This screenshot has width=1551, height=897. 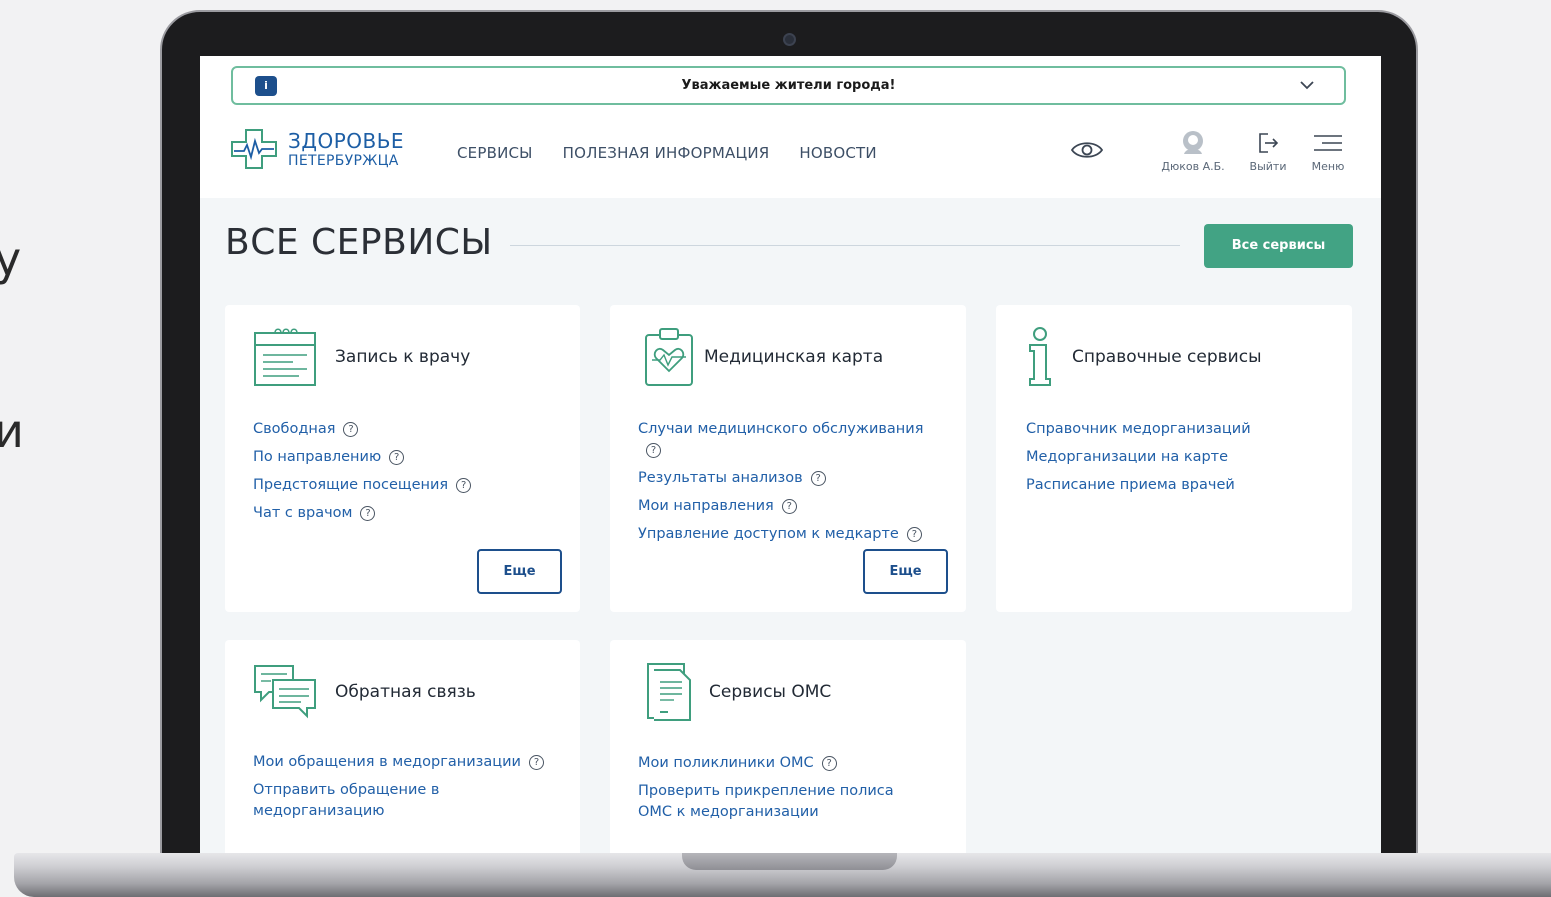 What do you see at coordinates (12, 431) in the screenshot?
I see `cutoff-glyph-2: и` at bounding box center [12, 431].